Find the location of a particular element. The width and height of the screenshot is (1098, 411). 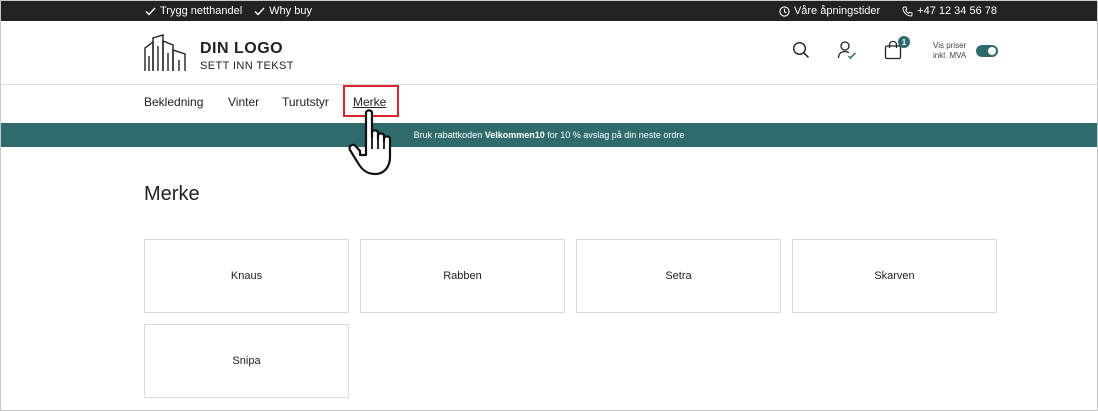

vat-label-line1: Vis priser is located at coordinates (950, 45).